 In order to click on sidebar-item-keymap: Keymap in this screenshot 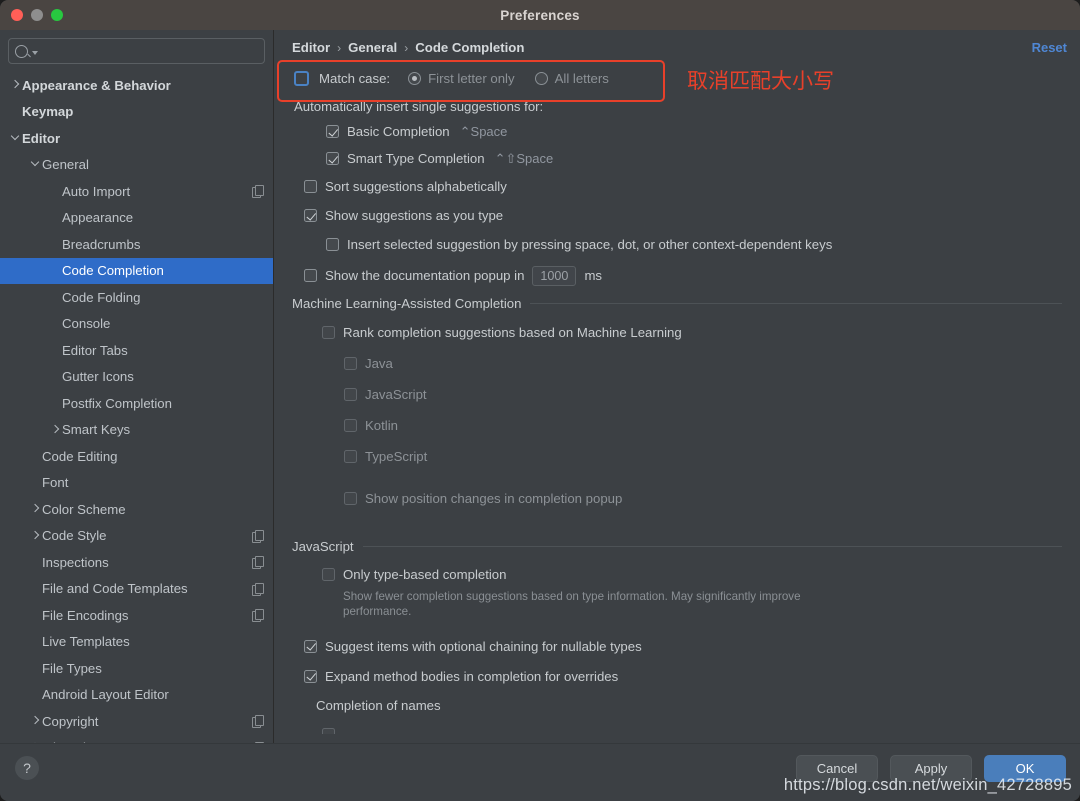, I will do `click(136, 112)`.